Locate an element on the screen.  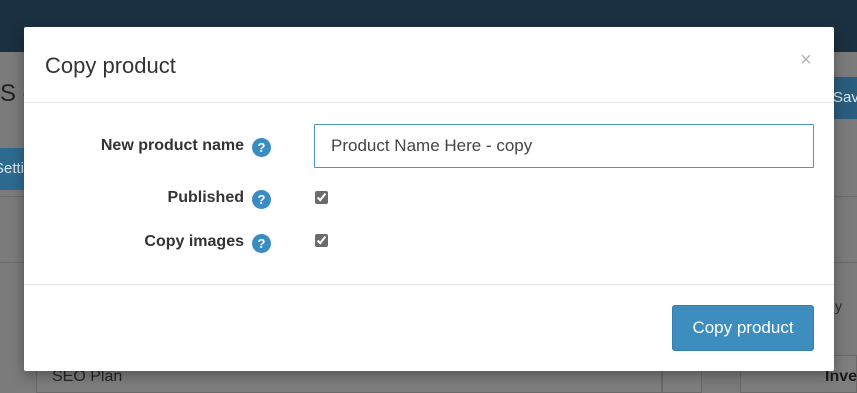
copy-images-label: Copy images is located at coordinates (194, 241).